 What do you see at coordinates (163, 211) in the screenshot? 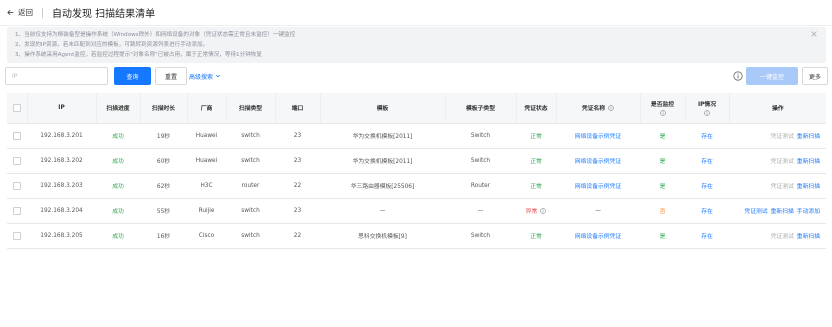
I see `duration-cell: 55秒` at bounding box center [163, 211].